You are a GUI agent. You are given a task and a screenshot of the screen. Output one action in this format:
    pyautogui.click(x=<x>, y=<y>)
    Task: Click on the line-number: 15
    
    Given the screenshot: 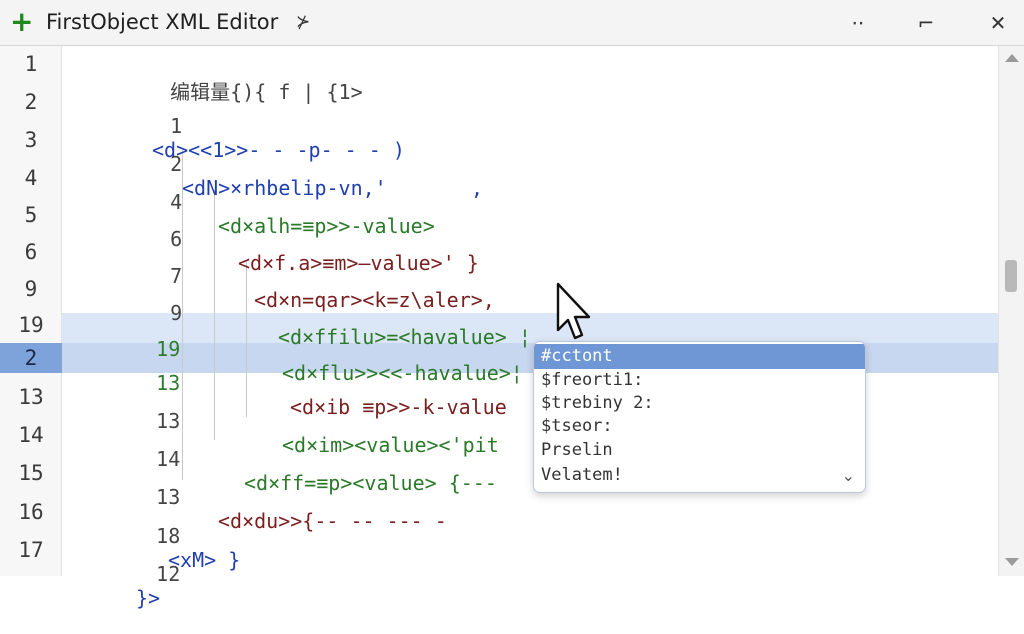 What is the action you would take?
    pyautogui.click(x=31, y=473)
    